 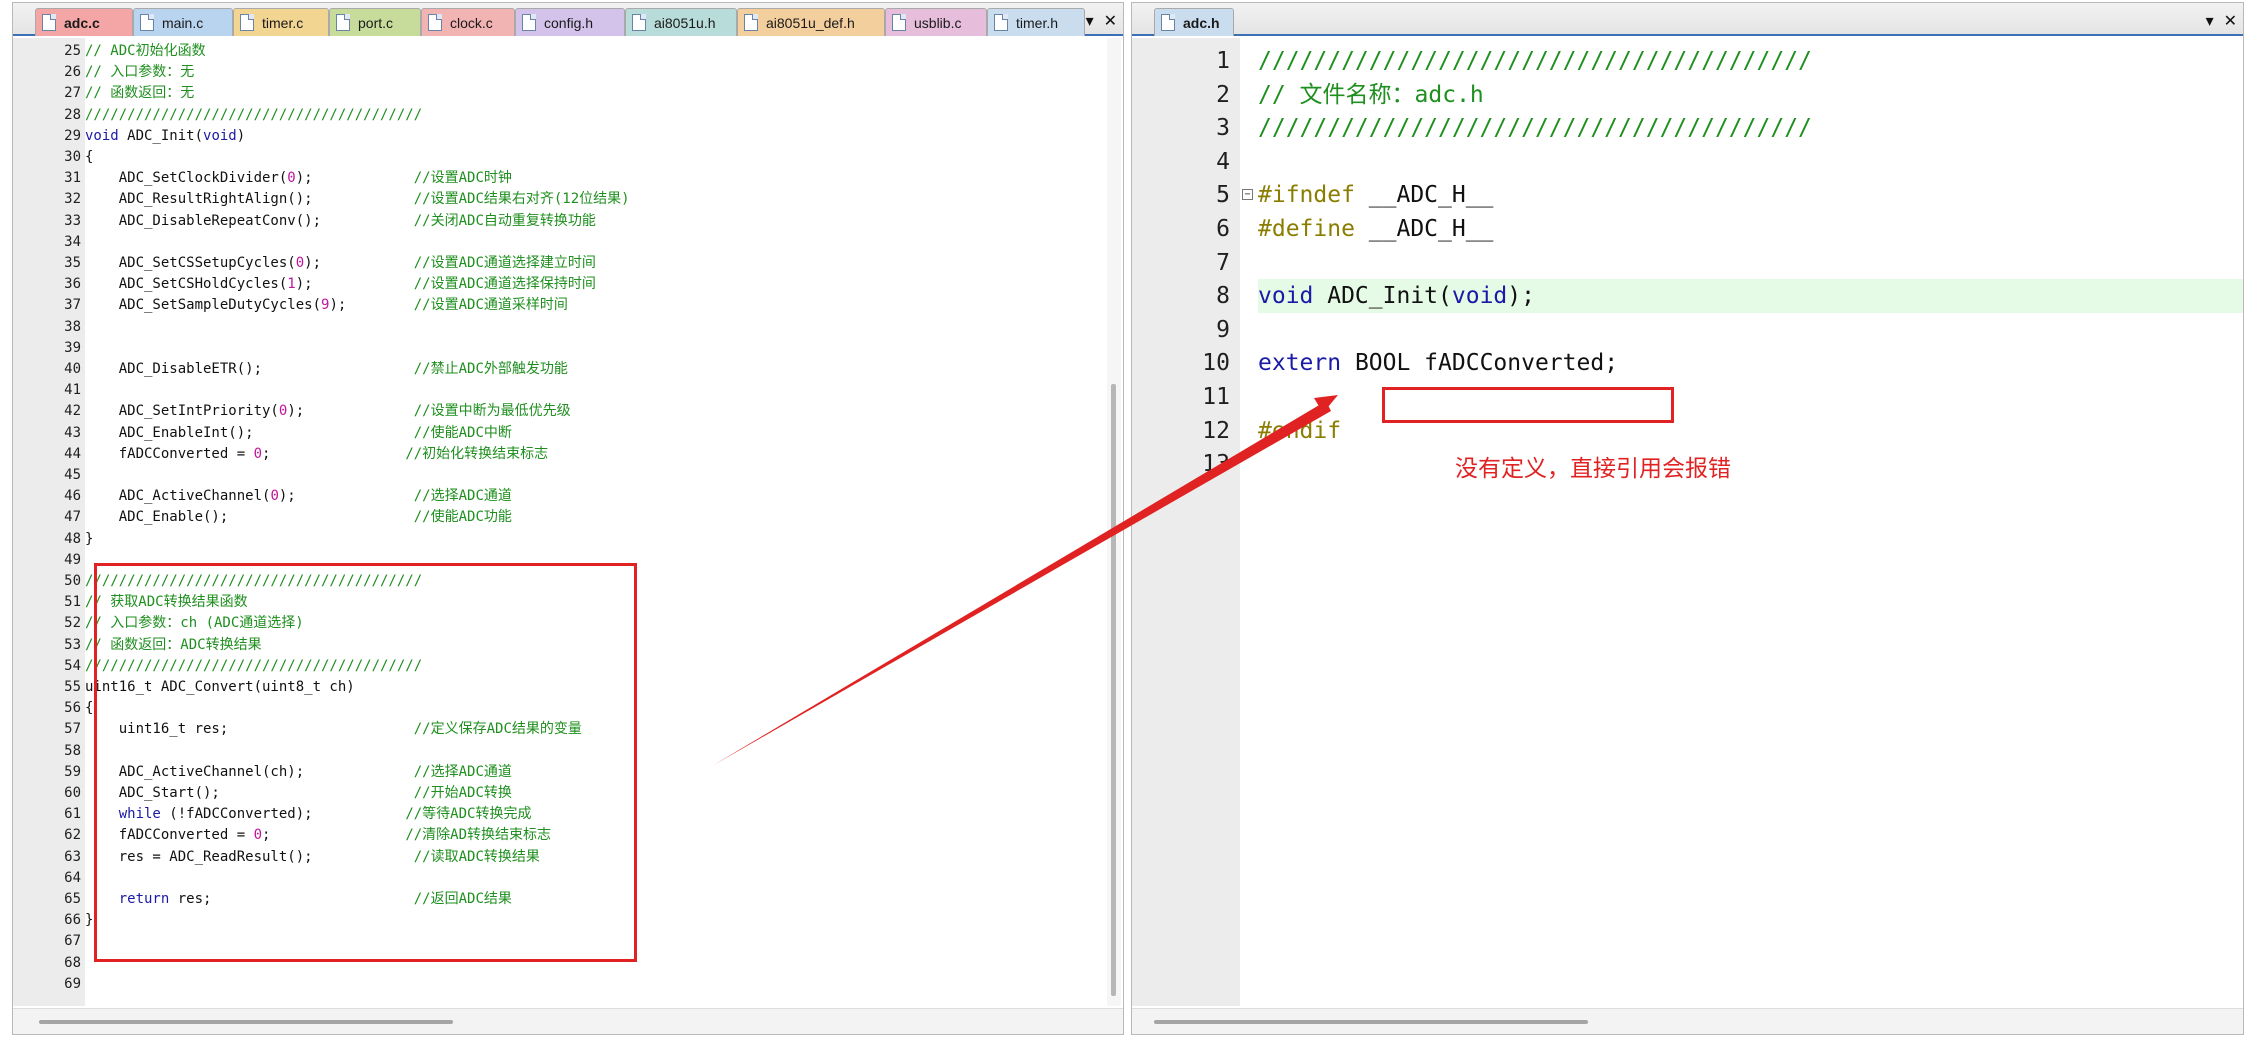 I want to click on line-number: 7, so click(x=1223, y=262).